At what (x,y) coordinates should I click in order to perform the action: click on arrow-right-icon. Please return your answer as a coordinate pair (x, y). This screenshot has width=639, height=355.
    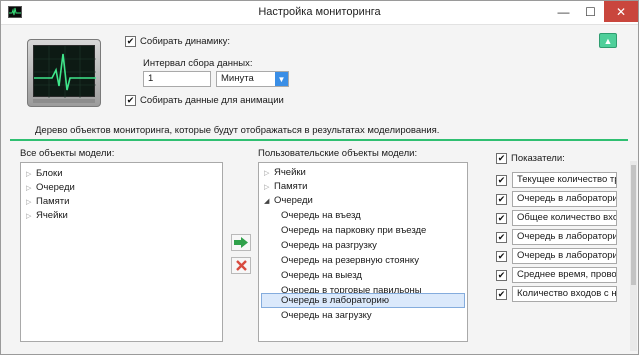
    Looking at the image, I should click on (241, 242).